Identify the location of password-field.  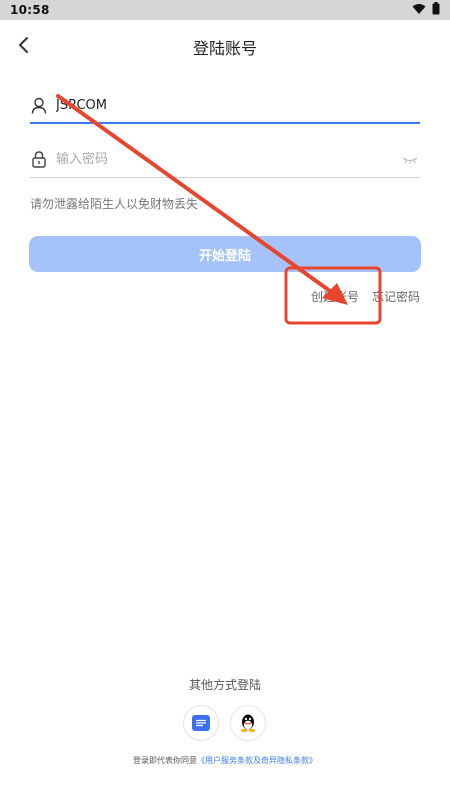
(225, 159).